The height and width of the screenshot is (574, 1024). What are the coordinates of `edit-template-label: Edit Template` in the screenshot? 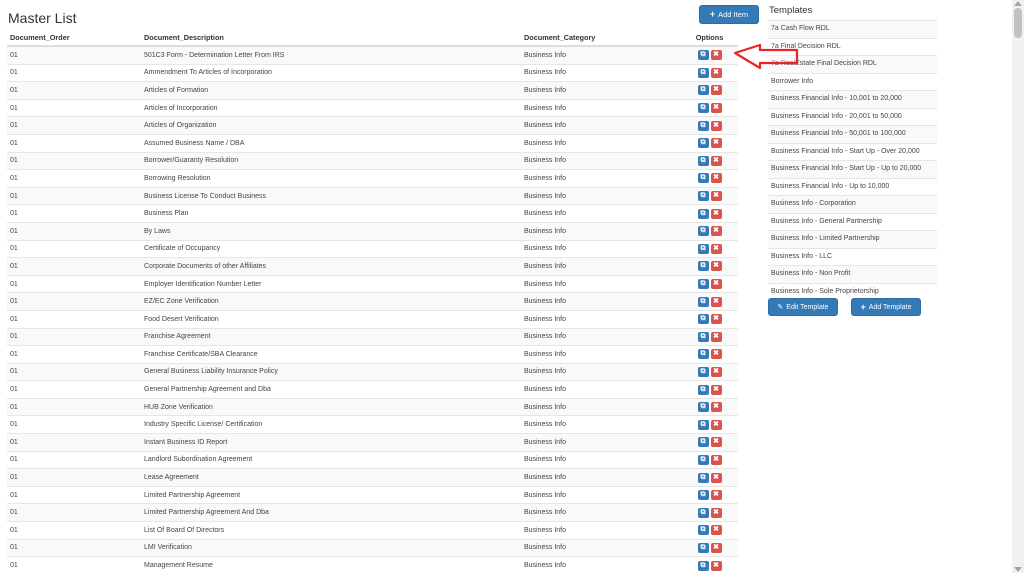 It's located at (807, 307).